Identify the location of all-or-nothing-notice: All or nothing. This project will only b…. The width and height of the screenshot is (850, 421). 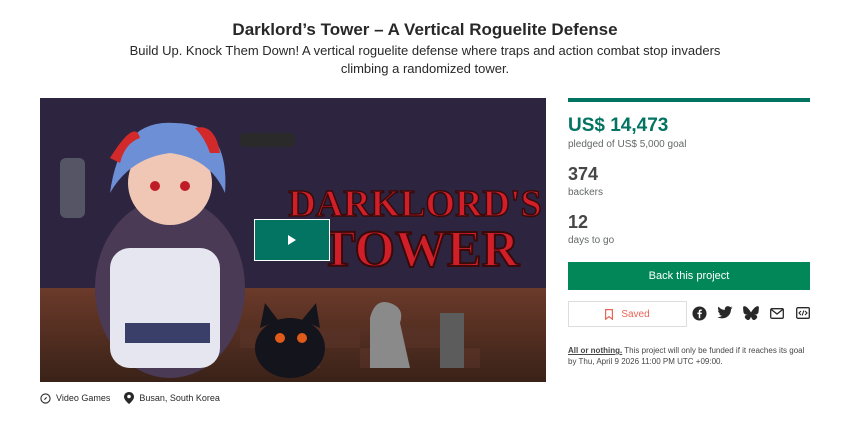
(689, 356).